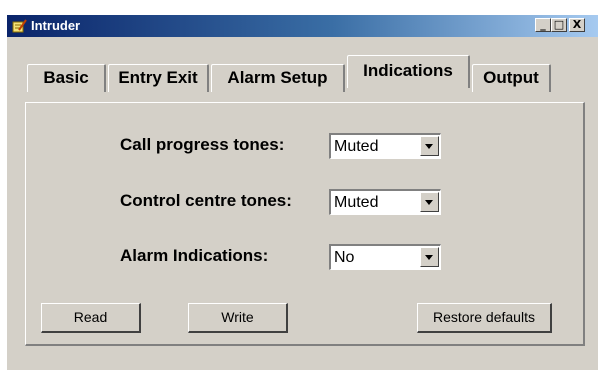 Image resolution: width=598 pixels, height=370 pixels. What do you see at coordinates (56, 25) in the screenshot?
I see `window-title: Intruder` at bounding box center [56, 25].